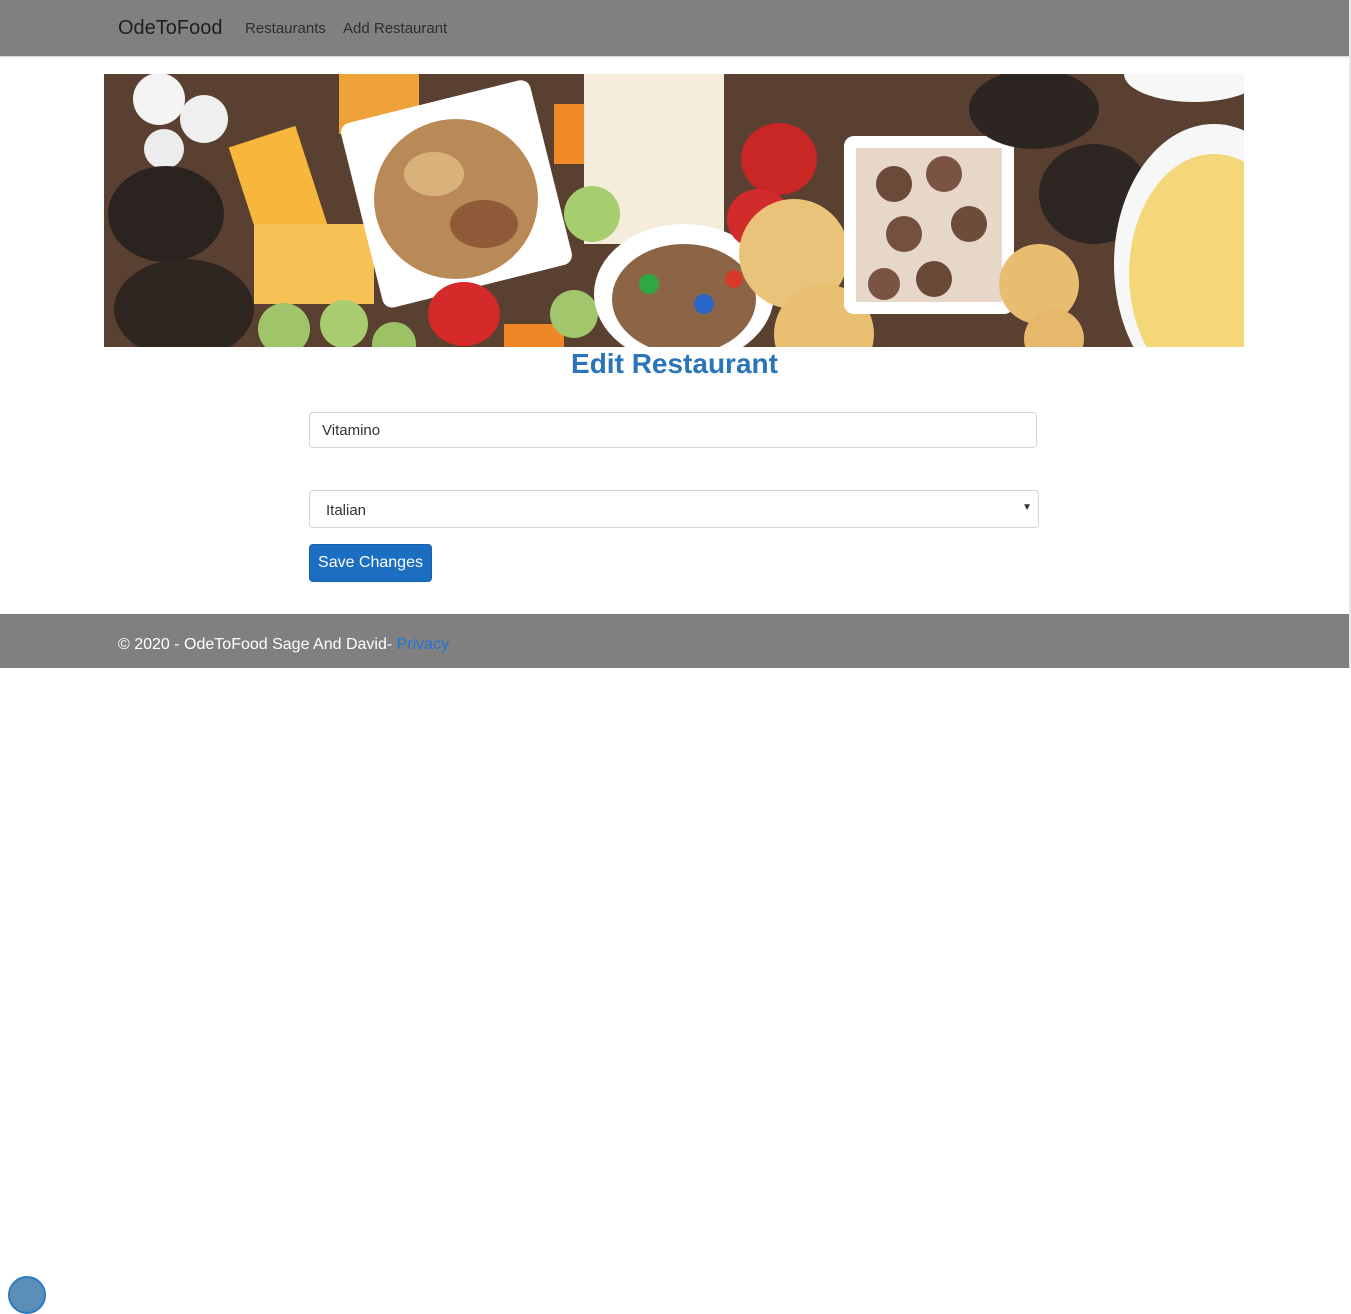 The image size is (1351, 1314). What do you see at coordinates (370, 563) in the screenshot?
I see `save-changes-button: Save Changes` at bounding box center [370, 563].